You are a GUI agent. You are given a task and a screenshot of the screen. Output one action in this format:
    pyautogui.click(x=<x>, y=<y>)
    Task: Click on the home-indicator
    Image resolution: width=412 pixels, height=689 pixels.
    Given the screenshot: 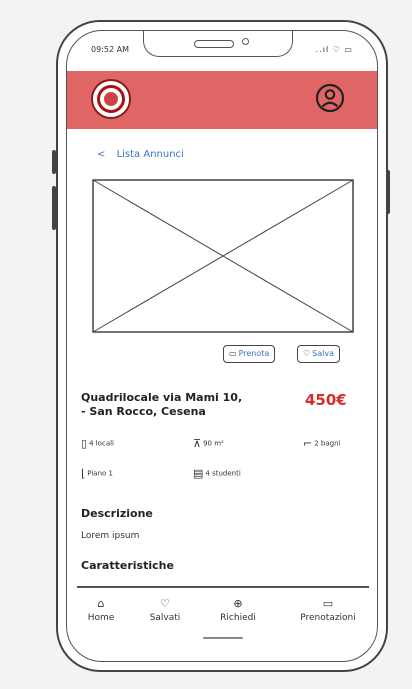 What is the action you would take?
    pyautogui.click(x=223, y=638)
    